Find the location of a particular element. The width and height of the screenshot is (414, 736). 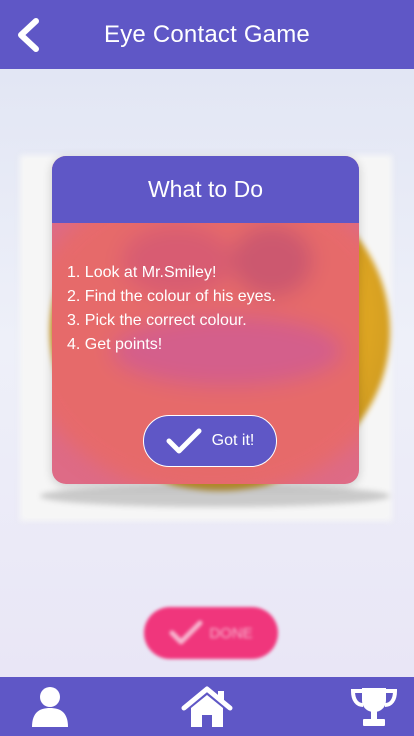

nav-profile is located at coordinates (50, 706).